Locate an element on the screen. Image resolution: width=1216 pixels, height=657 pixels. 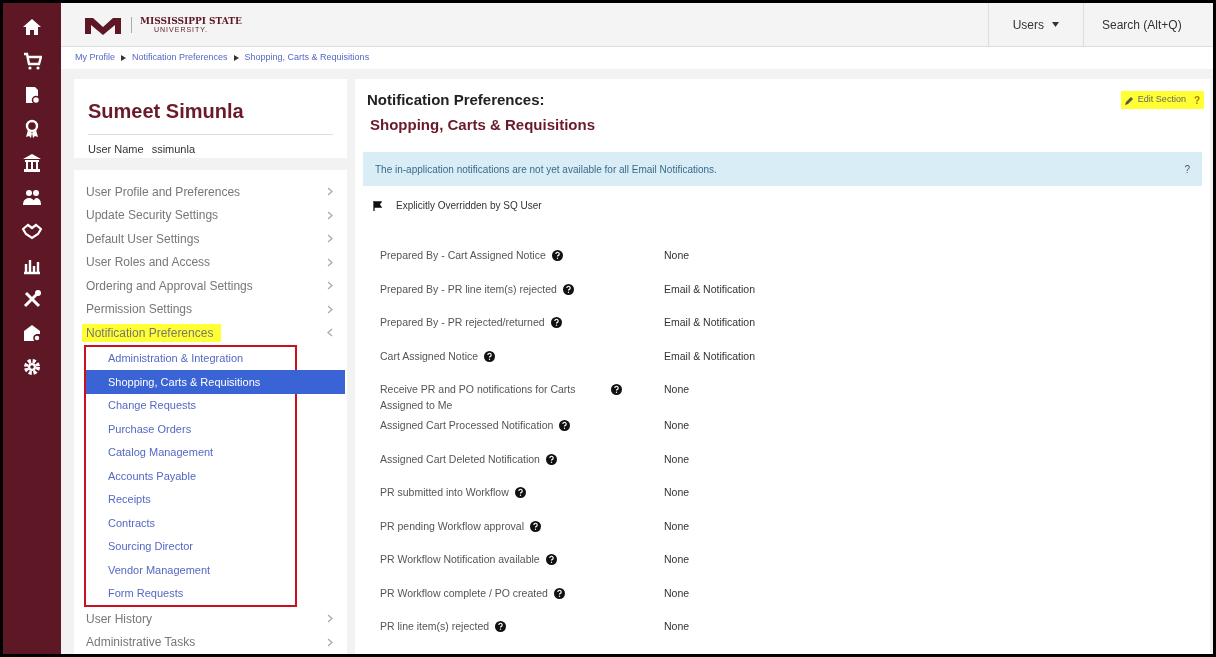
nav-item: User History is located at coordinates (119, 618).